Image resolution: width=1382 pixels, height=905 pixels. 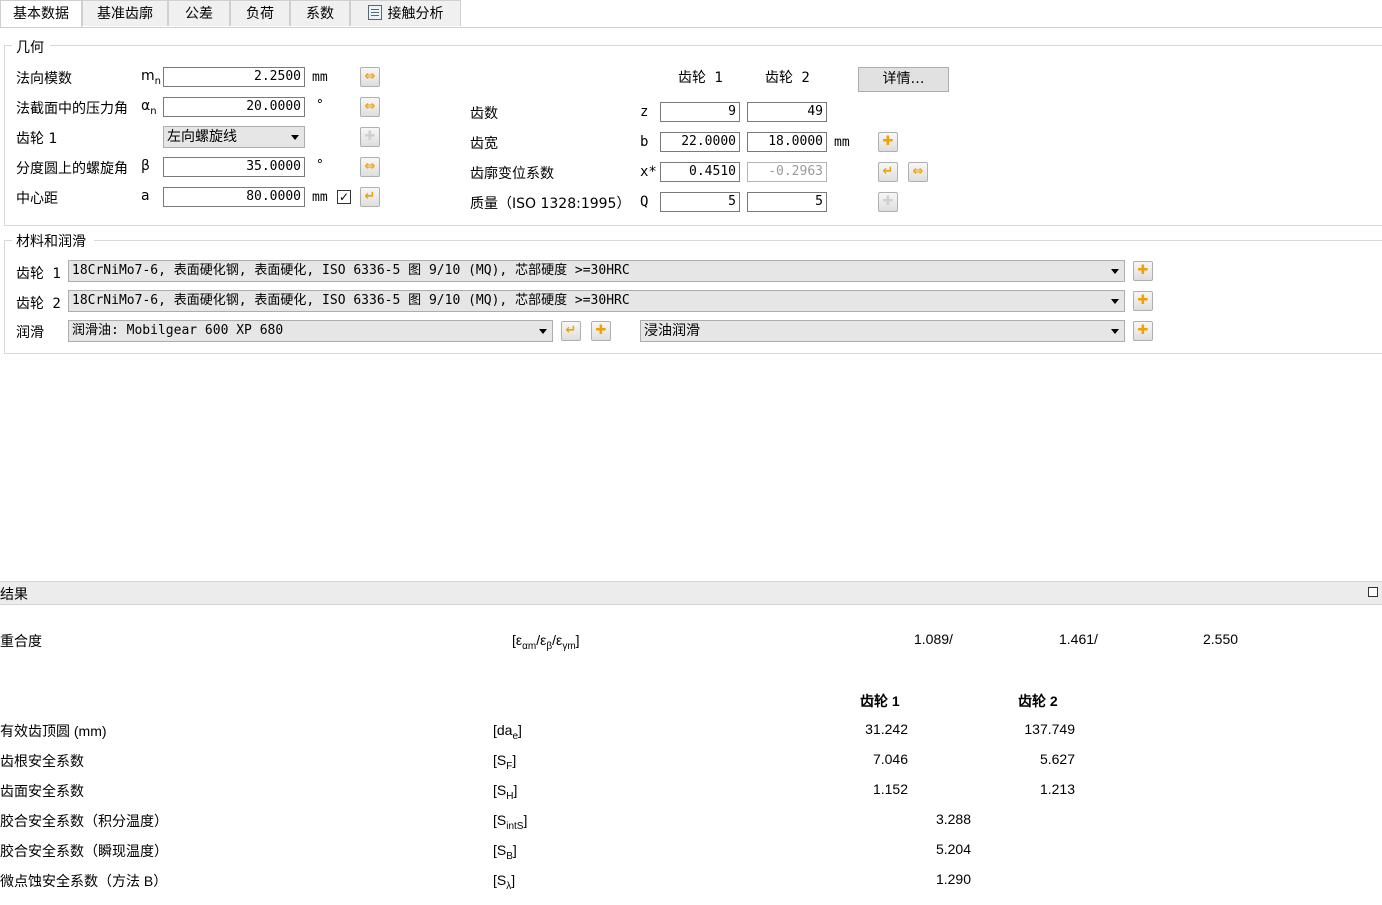 What do you see at coordinates (510, 822) in the screenshot?
I see `scuffing-integral-symbol: [SintS]` at bounding box center [510, 822].